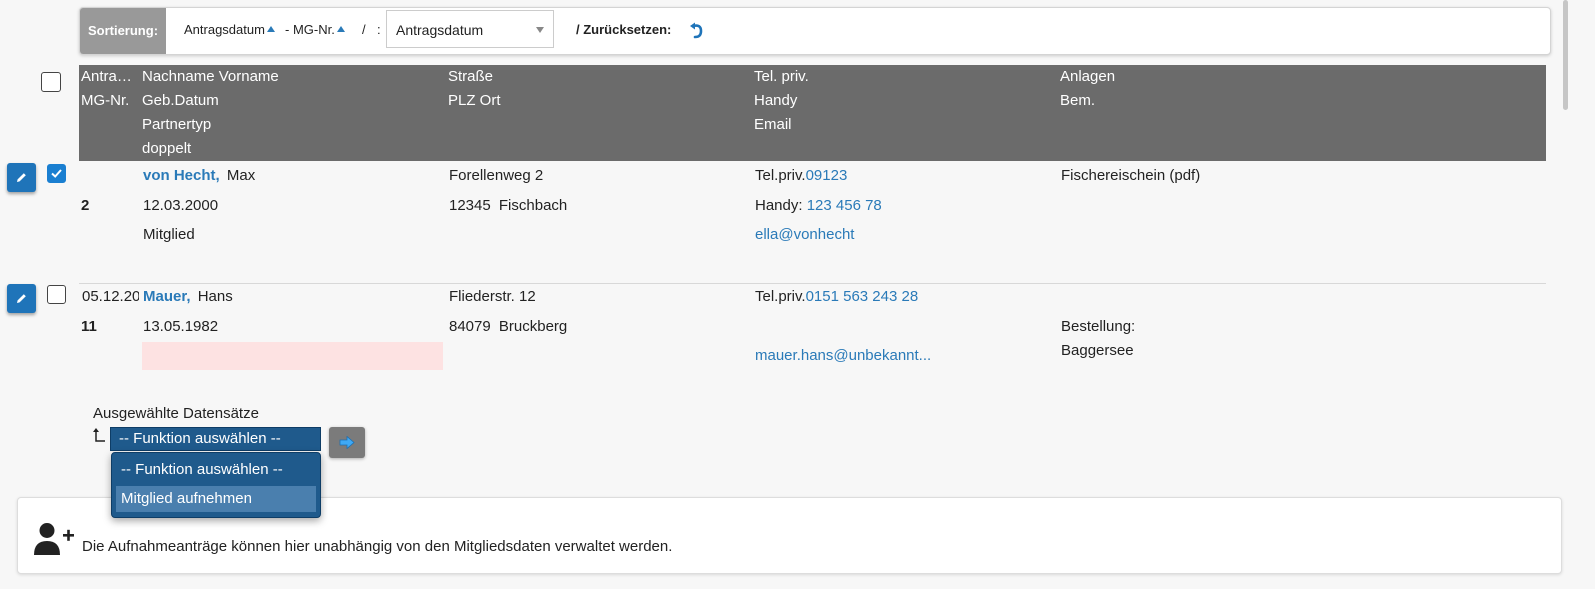  What do you see at coordinates (216, 499) in the screenshot?
I see `dropdown-option-add-member: Mitglied aufnehmen` at bounding box center [216, 499].